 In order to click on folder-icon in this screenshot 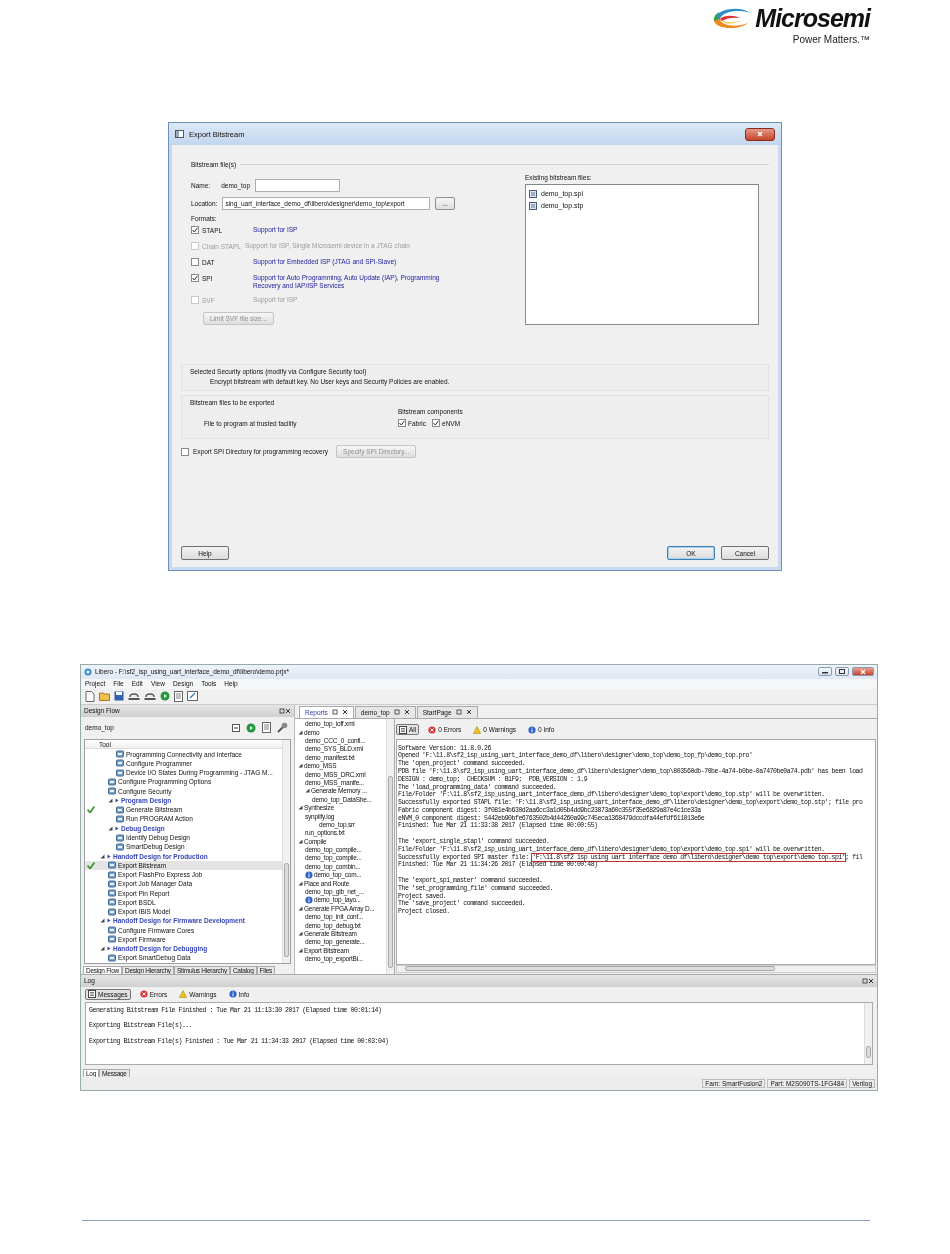, I will do `click(104, 696)`.